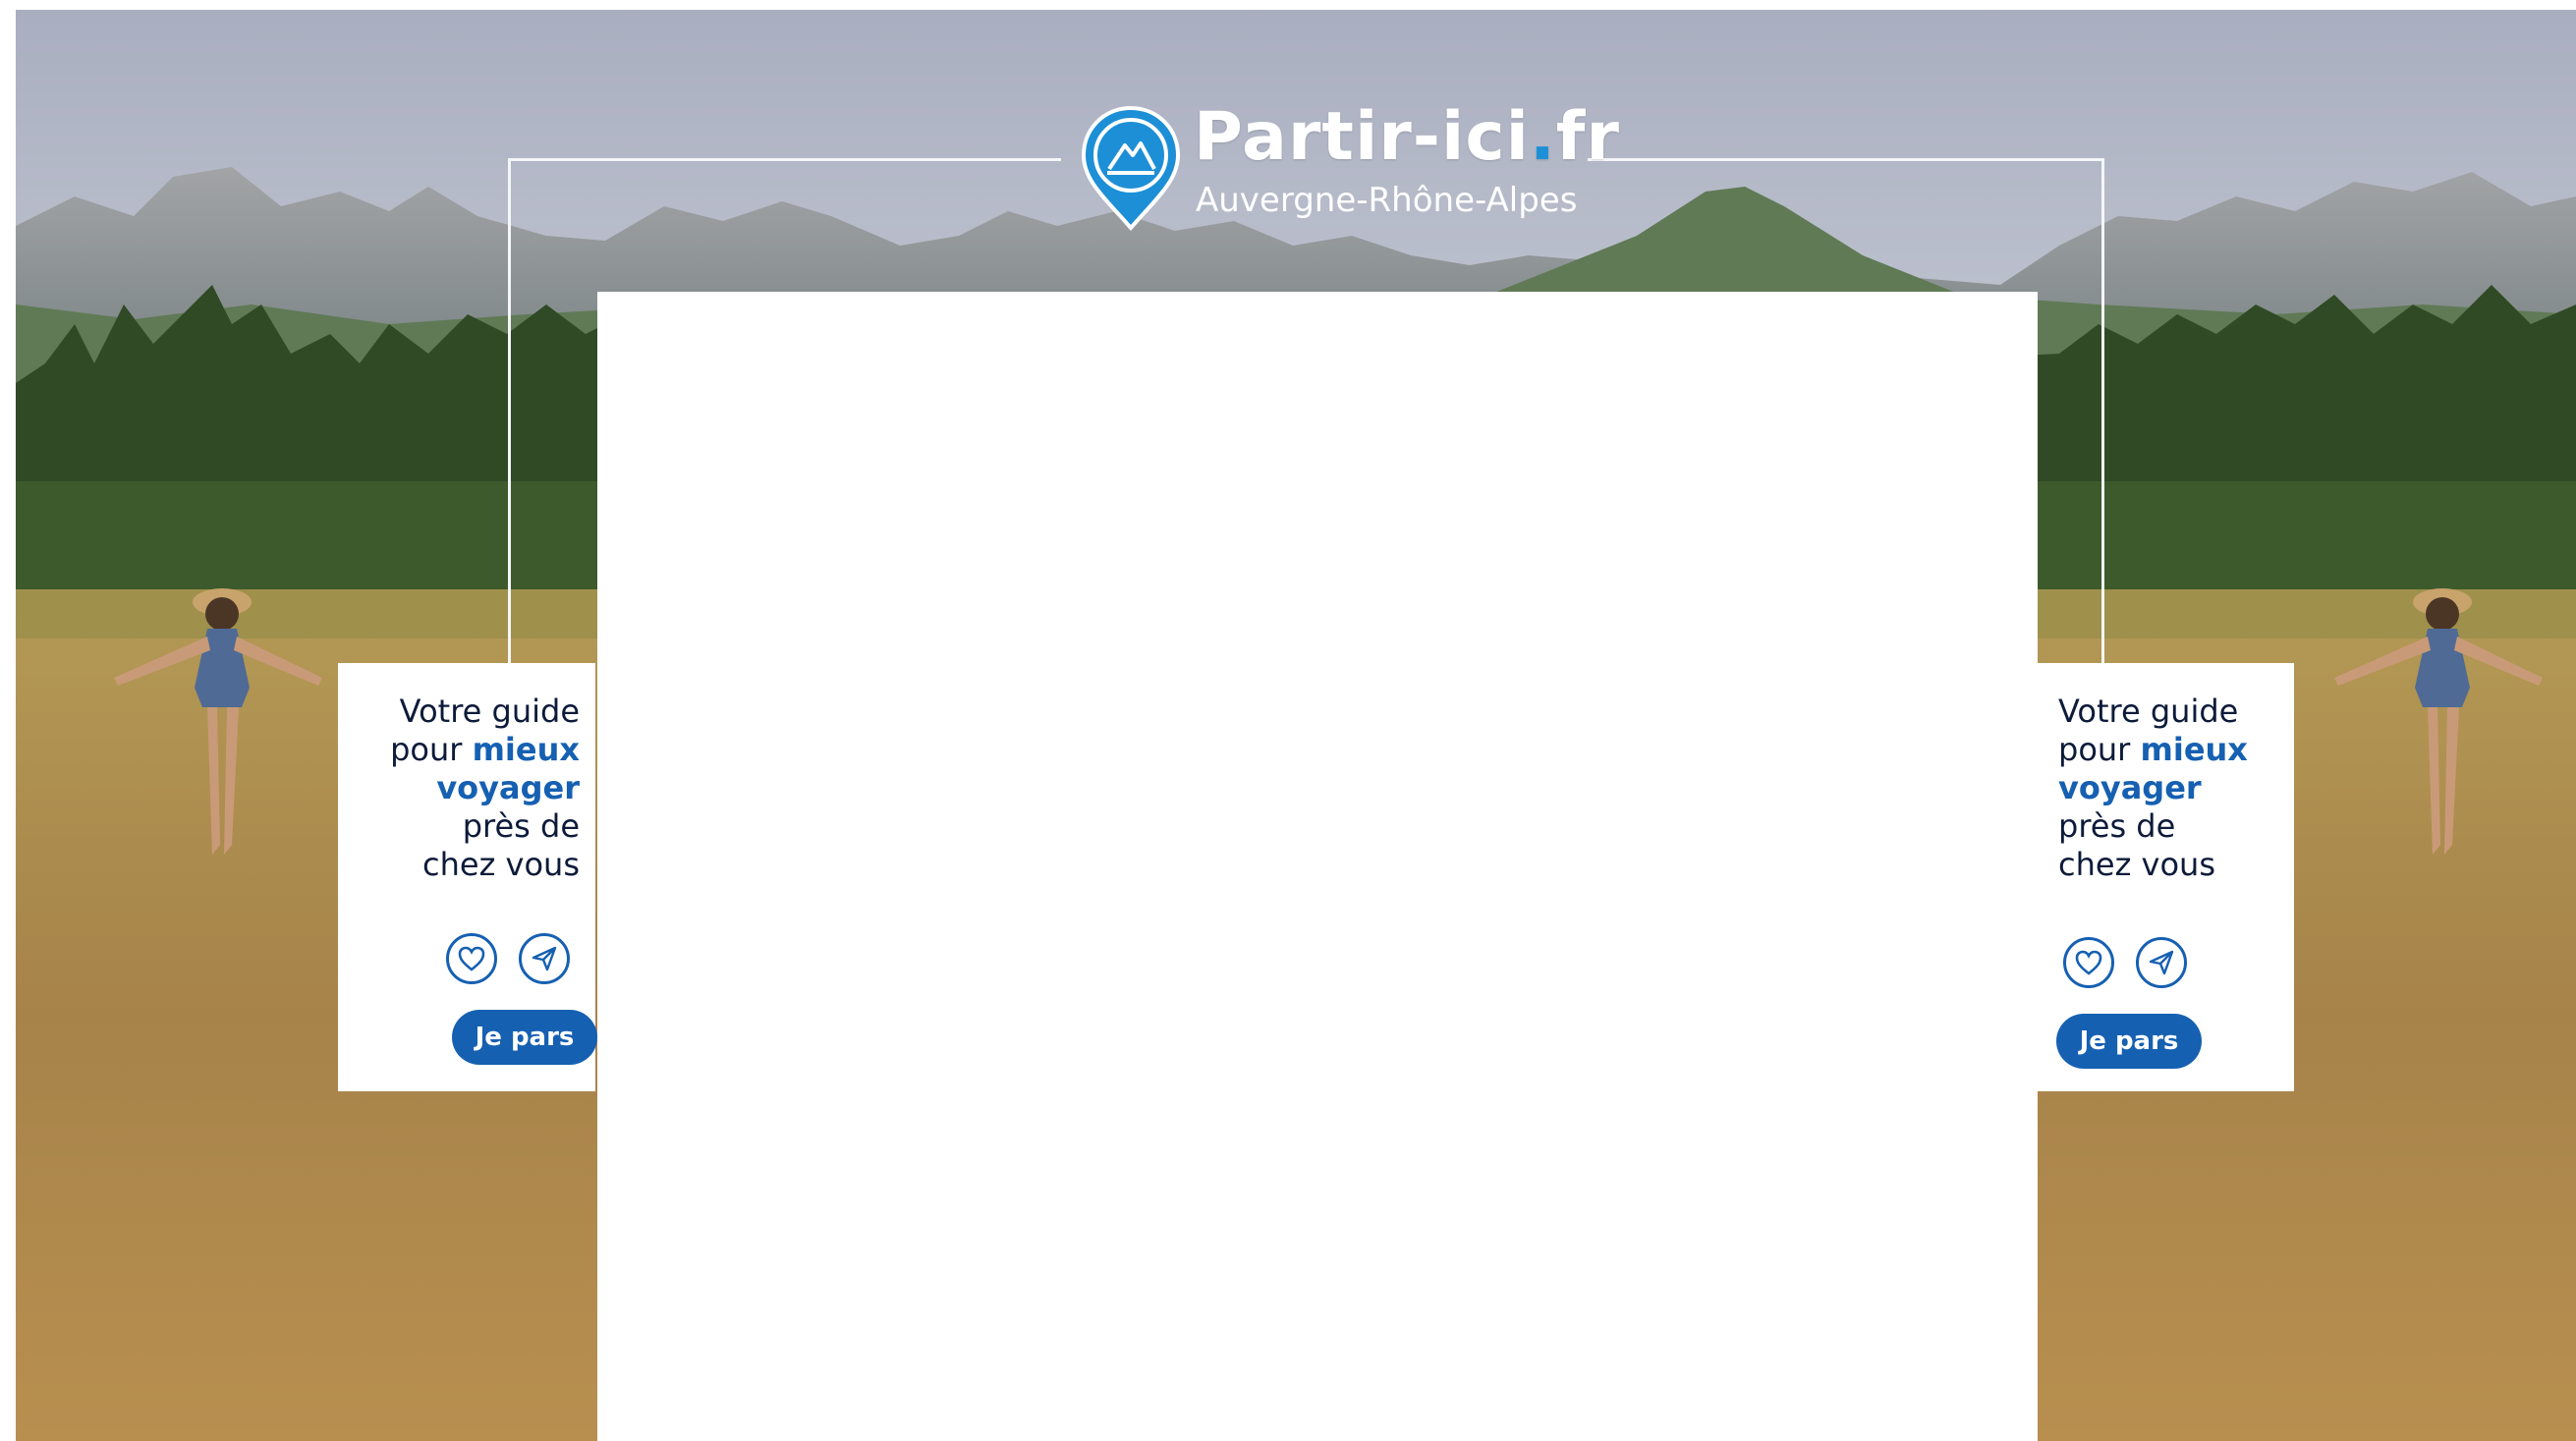 This screenshot has height=1441, width=2576. Describe the element at coordinates (1131, 169) in the screenshot. I see `map-pin-mountain-icon` at that location.